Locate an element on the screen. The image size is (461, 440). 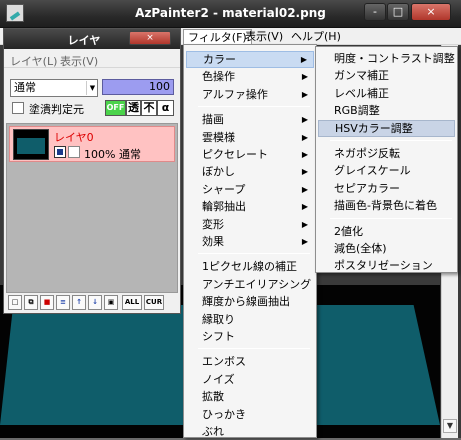
filter-menu-item-label: ひっかき is located at coordinates (224, 414).